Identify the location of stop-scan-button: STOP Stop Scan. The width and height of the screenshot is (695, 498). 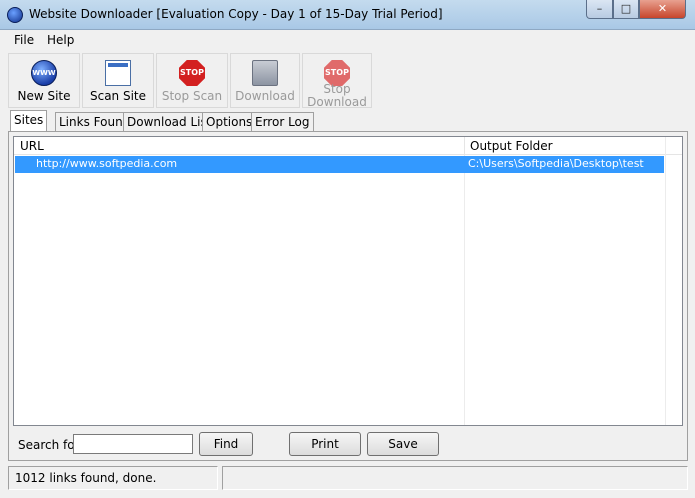
(192, 80).